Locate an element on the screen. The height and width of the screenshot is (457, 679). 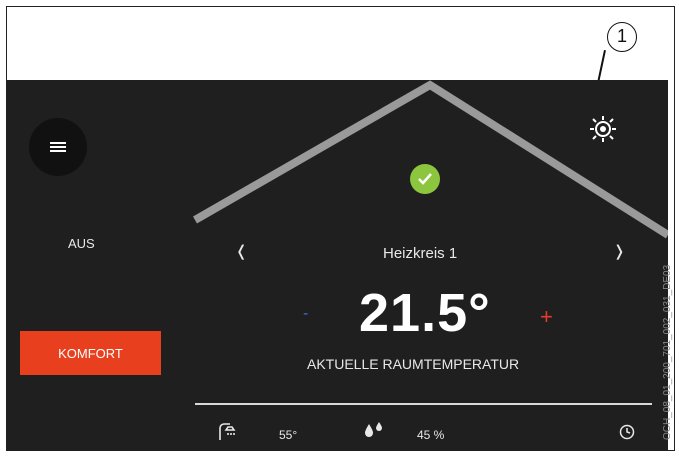
prev-zone-button: ❬ is located at coordinates (241, 251).